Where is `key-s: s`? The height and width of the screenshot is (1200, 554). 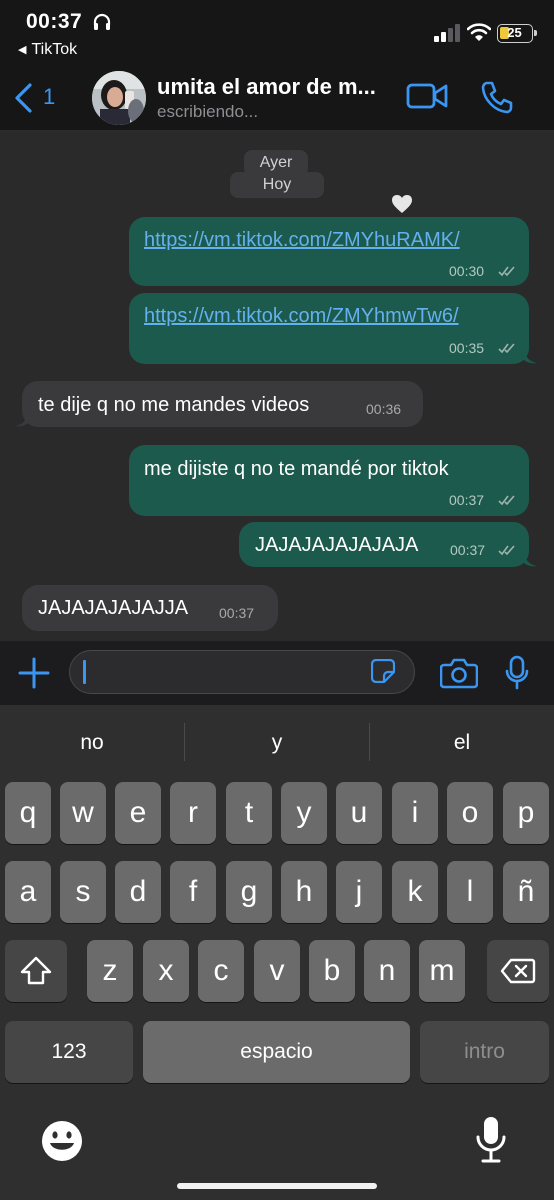
key-s: s is located at coordinates (83, 892).